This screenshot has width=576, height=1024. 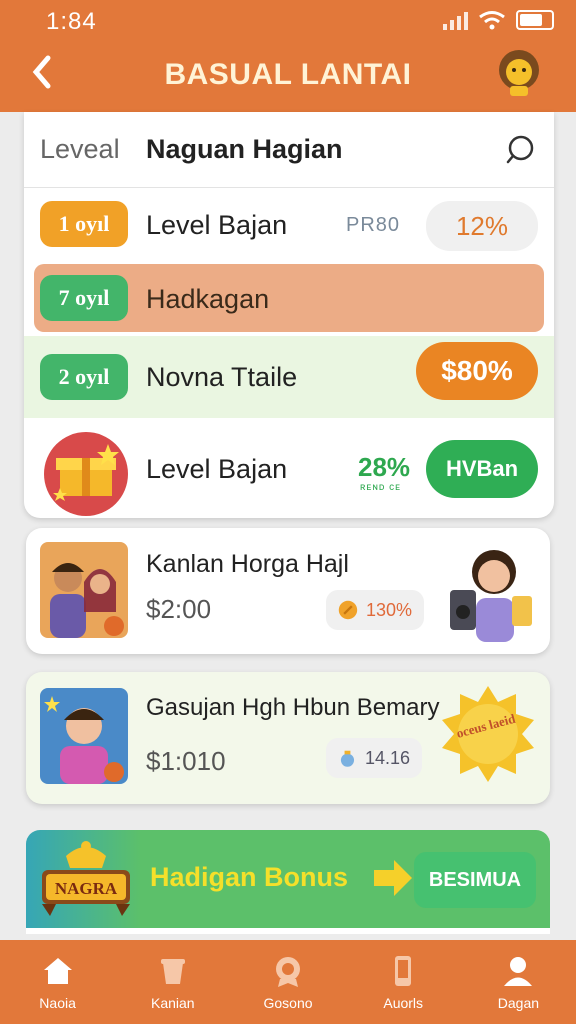 I want to click on nav-label: Kanian, so click(x=173, y=1003).